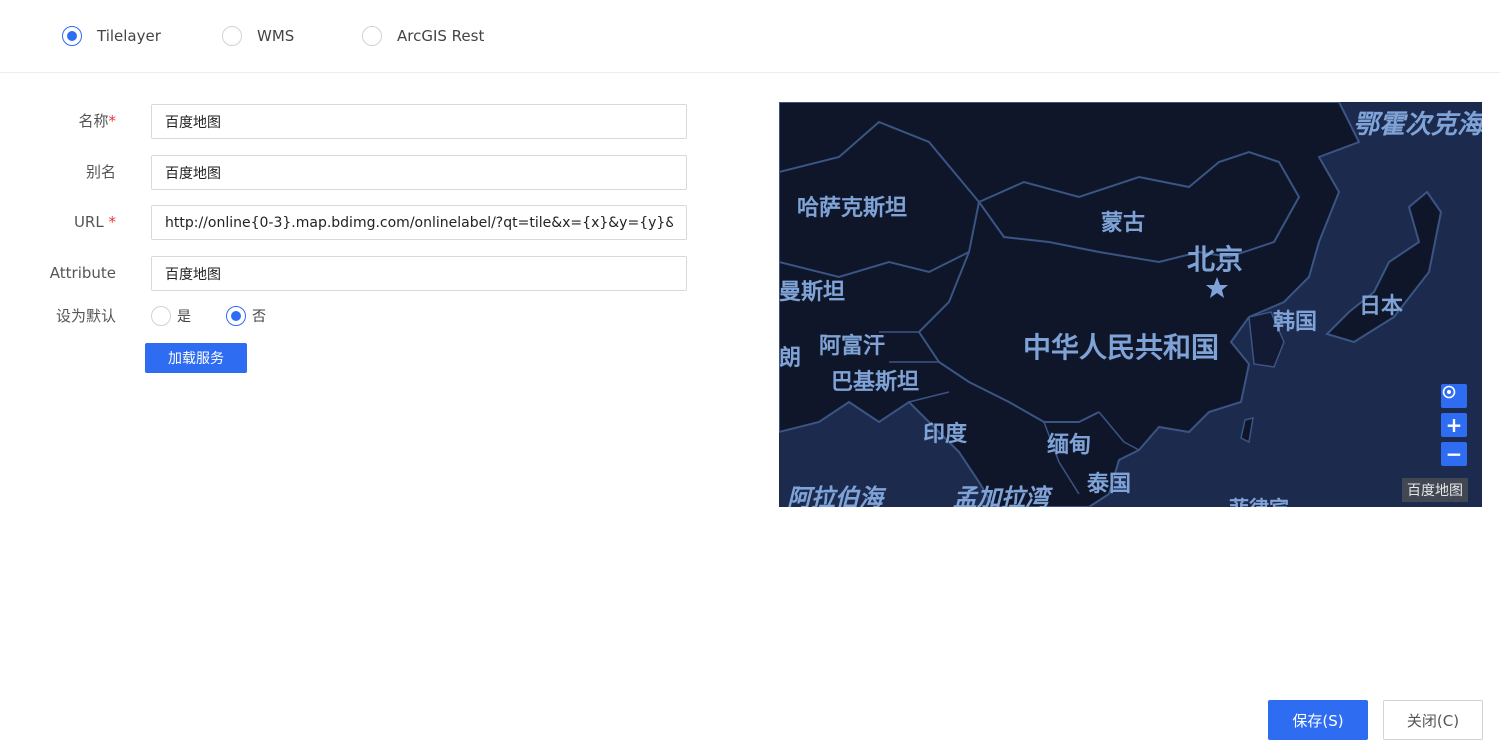 The width and height of the screenshot is (1500, 751). I want to click on default-yes-option: 是, so click(171, 316).